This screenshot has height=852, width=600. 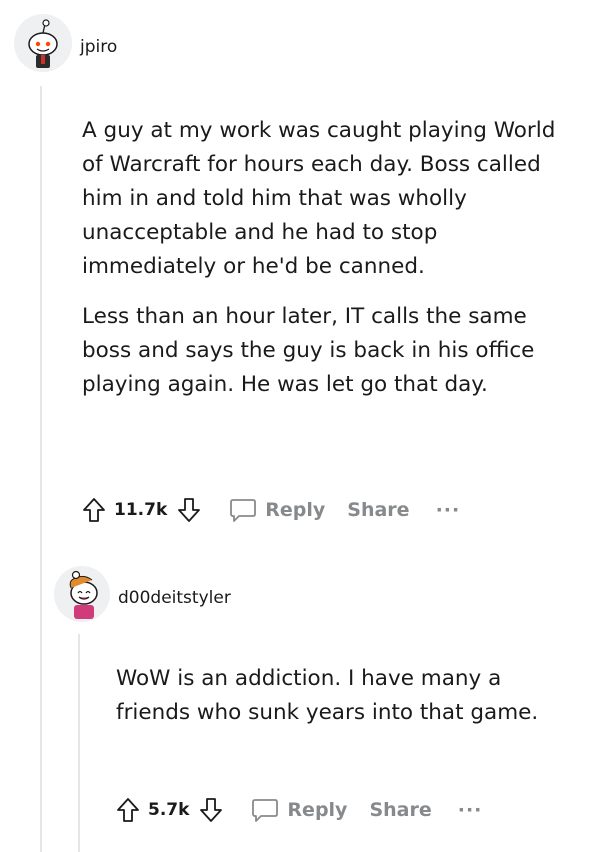 What do you see at coordinates (98, 47) in the screenshot?
I see `comment-username: jpiro` at bounding box center [98, 47].